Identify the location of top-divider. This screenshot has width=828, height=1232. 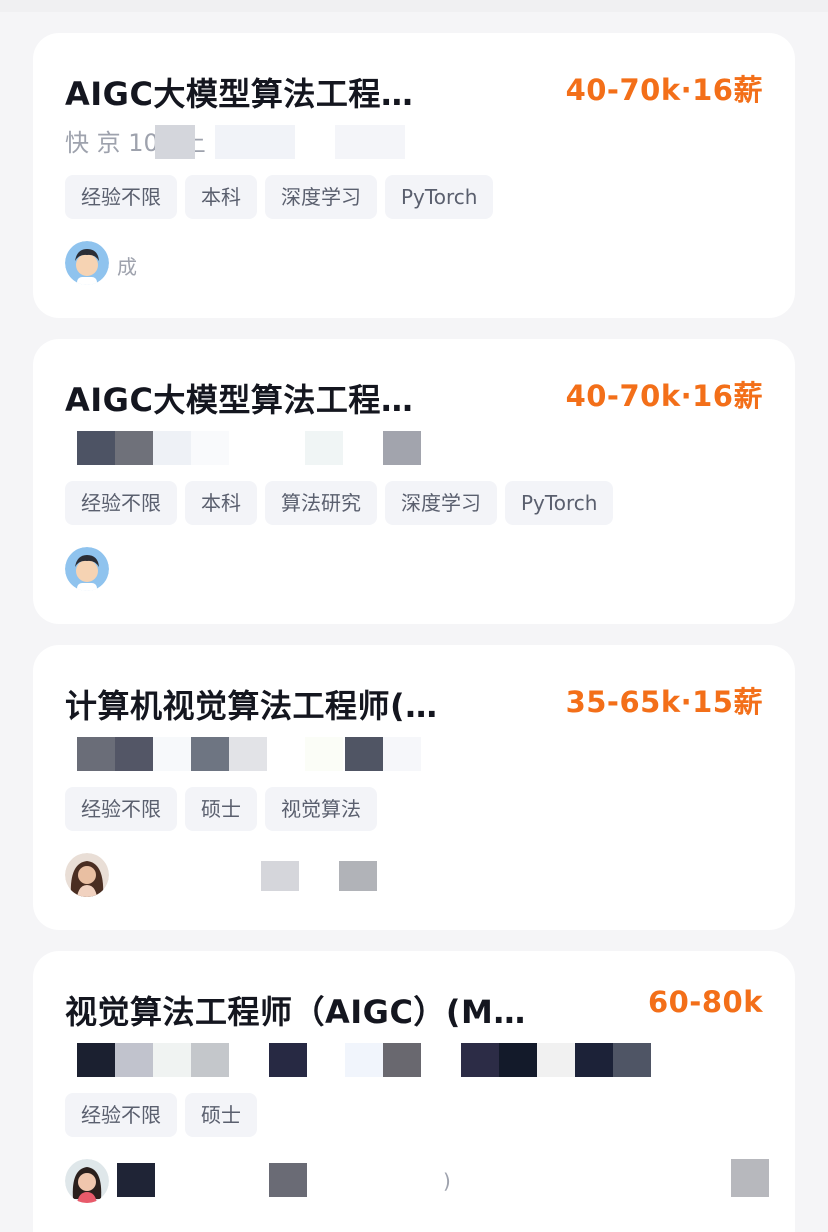
(414, 6).